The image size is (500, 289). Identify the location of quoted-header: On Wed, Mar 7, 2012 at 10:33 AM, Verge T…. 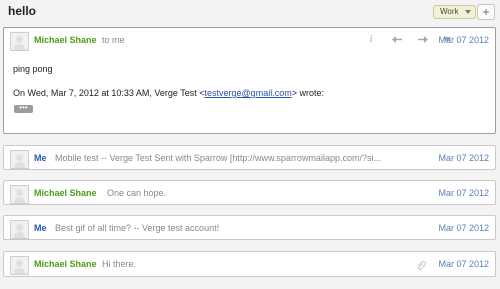
(168, 93).